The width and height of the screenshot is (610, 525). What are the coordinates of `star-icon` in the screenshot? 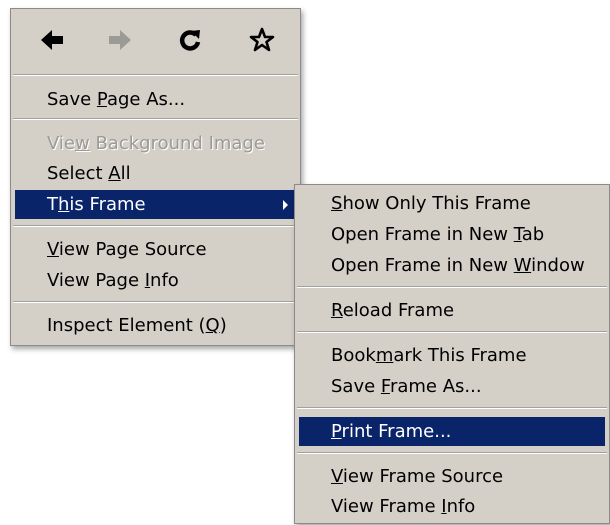 It's located at (262, 39).